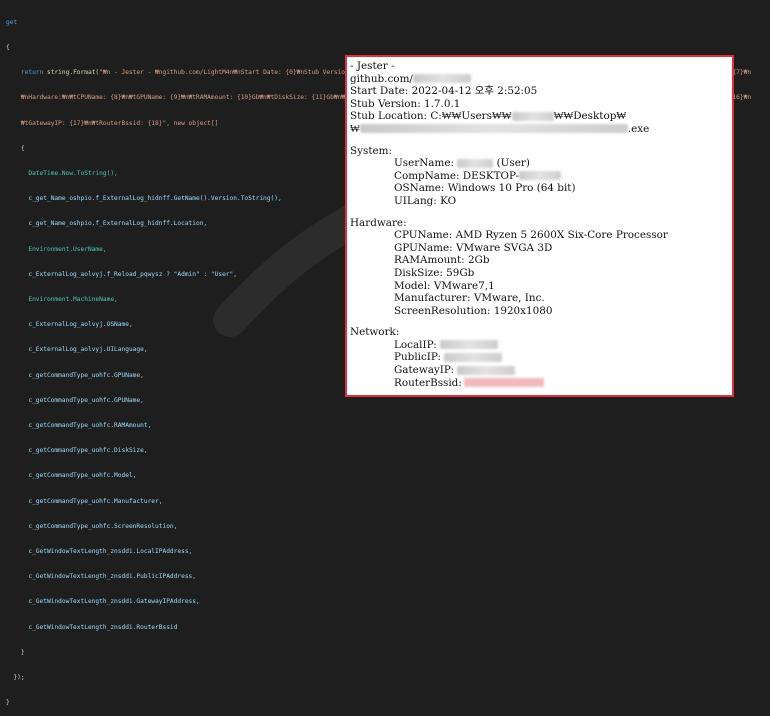 The width and height of the screenshot is (770, 716). Describe the element at coordinates (444, 91) in the screenshot. I see `output-start-date: Start Date: 2022-04-12 오후 2:52:05` at that location.